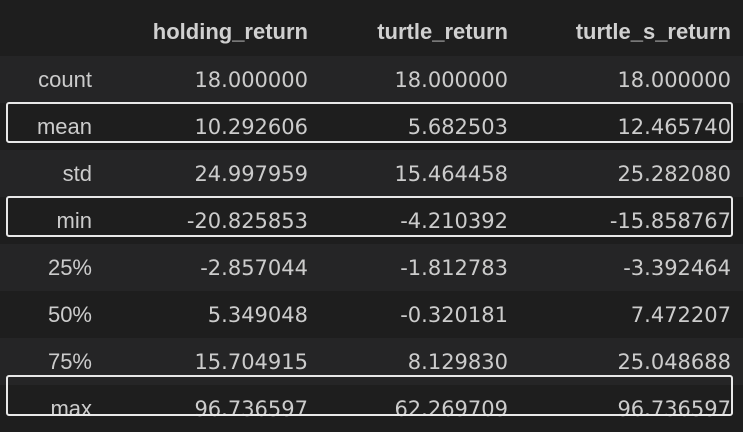 The width and height of the screenshot is (743, 432). Describe the element at coordinates (54, 32) in the screenshot. I see `index-header` at that location.